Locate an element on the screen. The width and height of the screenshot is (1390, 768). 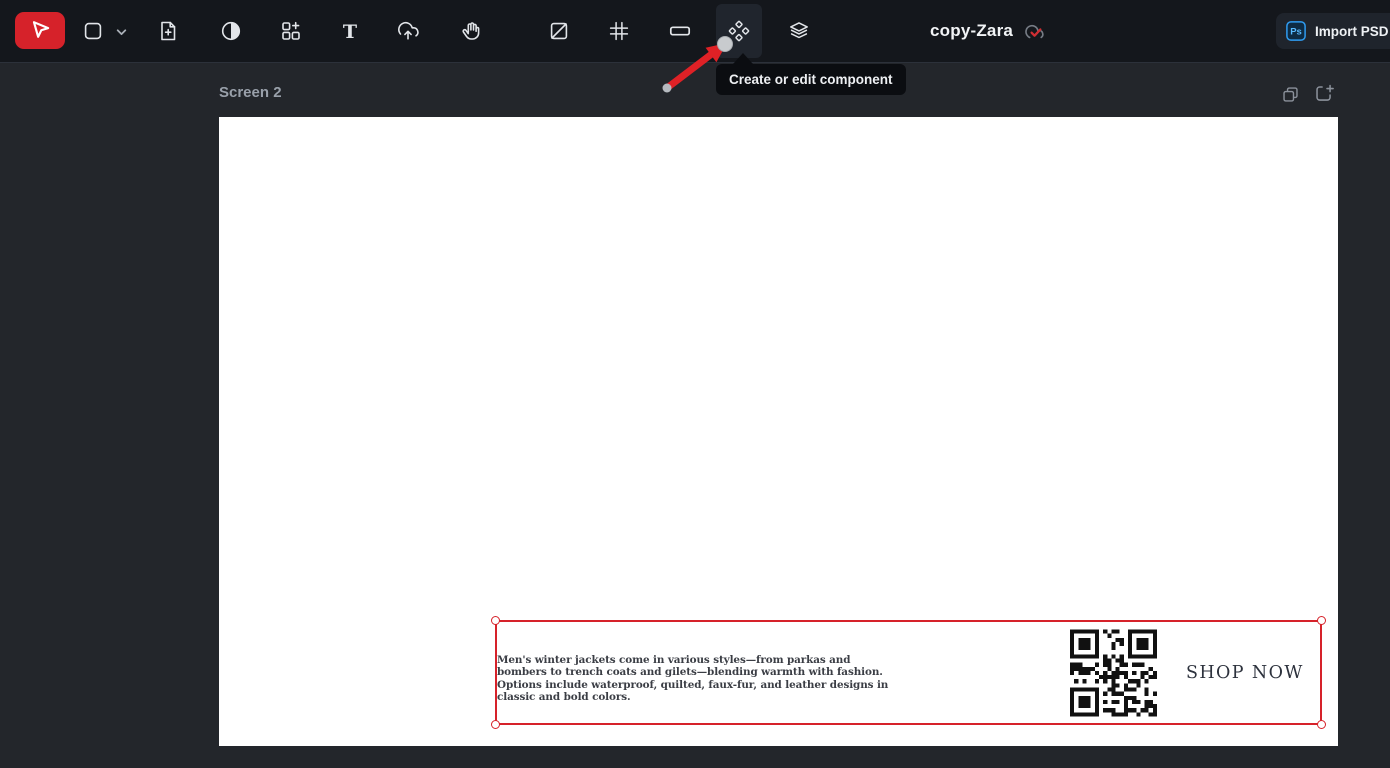
select-tool-button is located at coordinates (40, 30).